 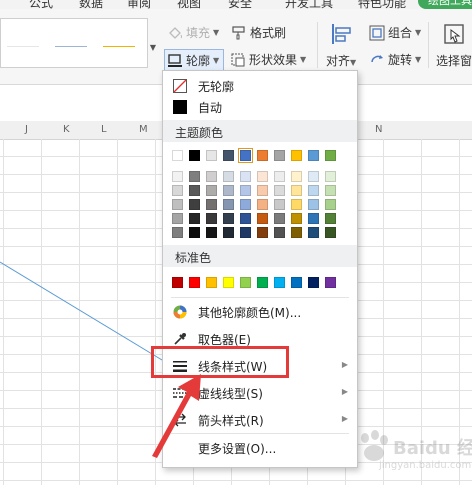 What do you see at coordinates (260, 393) in the screenshot?
I see `menu-item-dash-type: 虚线线型(S) ▶` at bounding box center [260, 393].